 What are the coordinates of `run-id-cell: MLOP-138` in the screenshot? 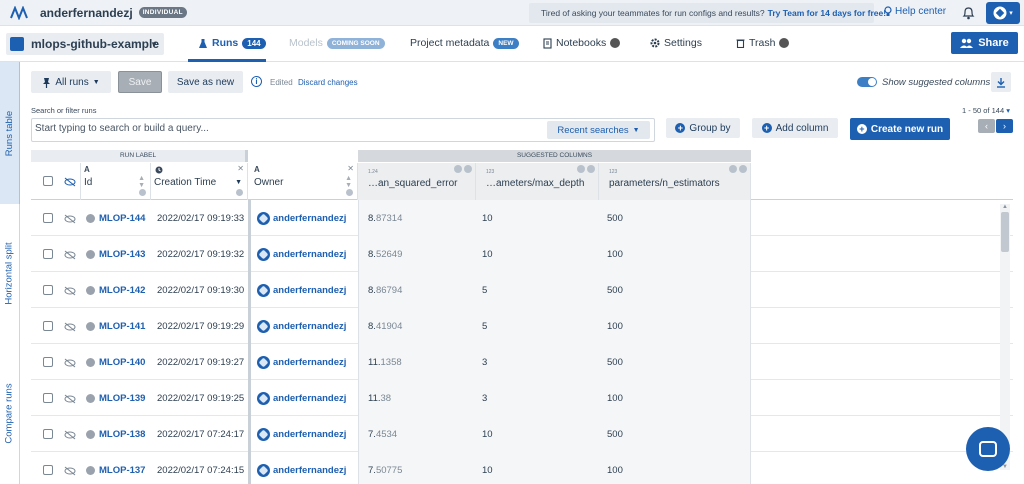 It's located at (115, 434).